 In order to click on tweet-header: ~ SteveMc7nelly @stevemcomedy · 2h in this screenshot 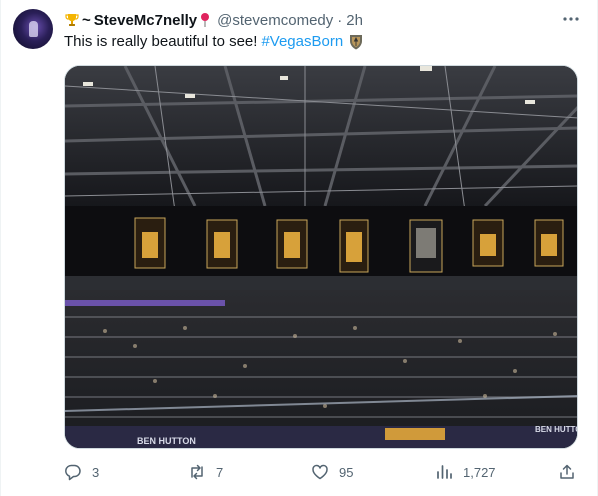, I will do `click(213, 20)`.